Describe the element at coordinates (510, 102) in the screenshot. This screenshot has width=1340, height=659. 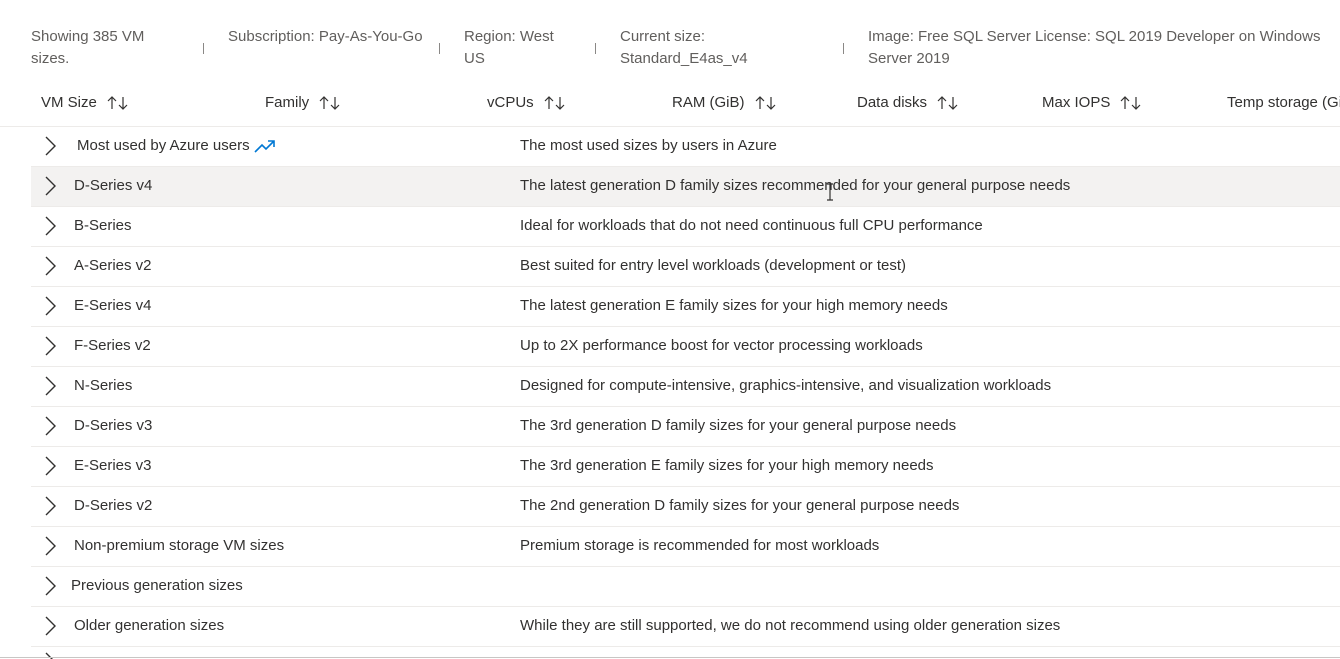
I see `column-label: vCPUs` at that location.